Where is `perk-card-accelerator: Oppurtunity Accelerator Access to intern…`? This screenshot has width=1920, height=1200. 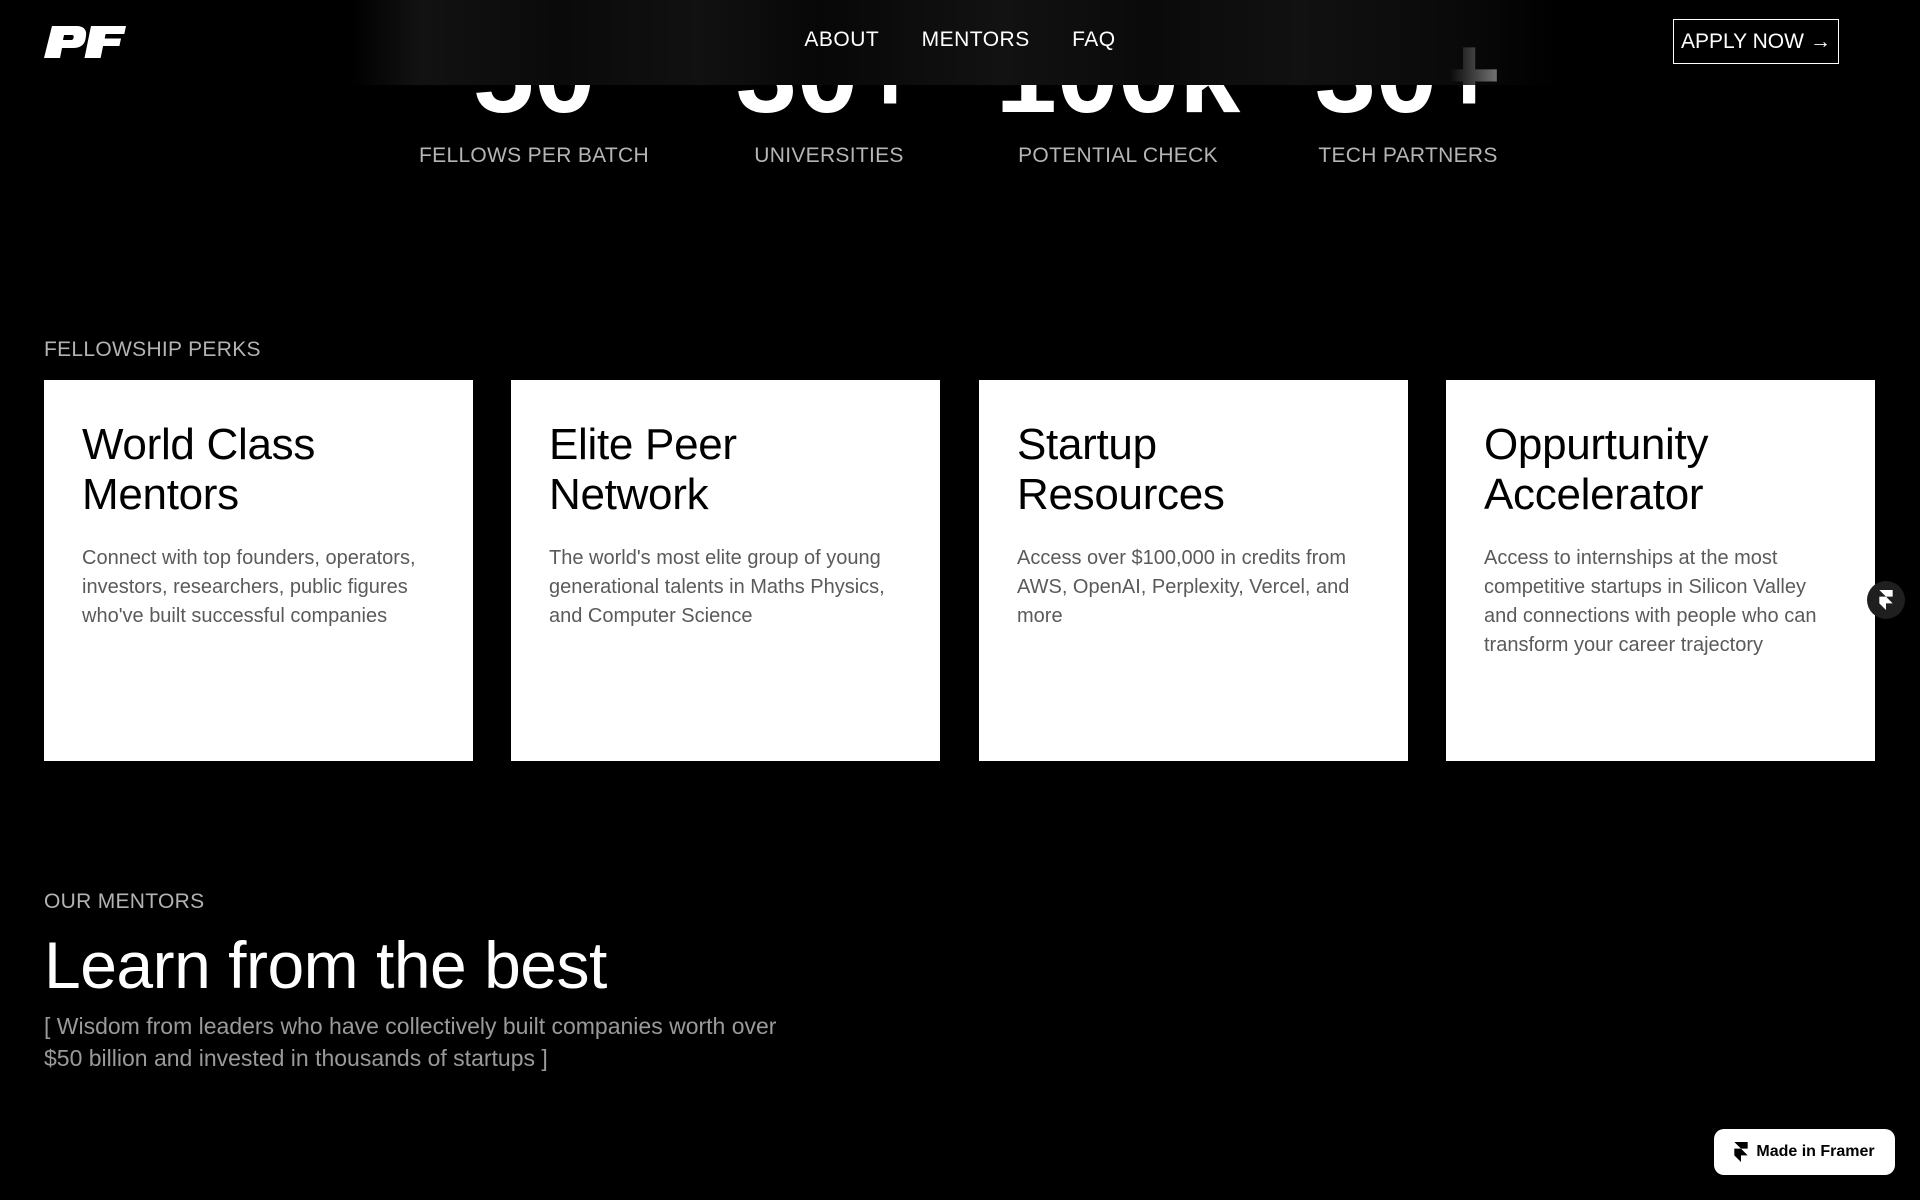 perk-card-accelerator: Oppurtunity Accelerator Access to intern… is located at coordinates (1660, 570).